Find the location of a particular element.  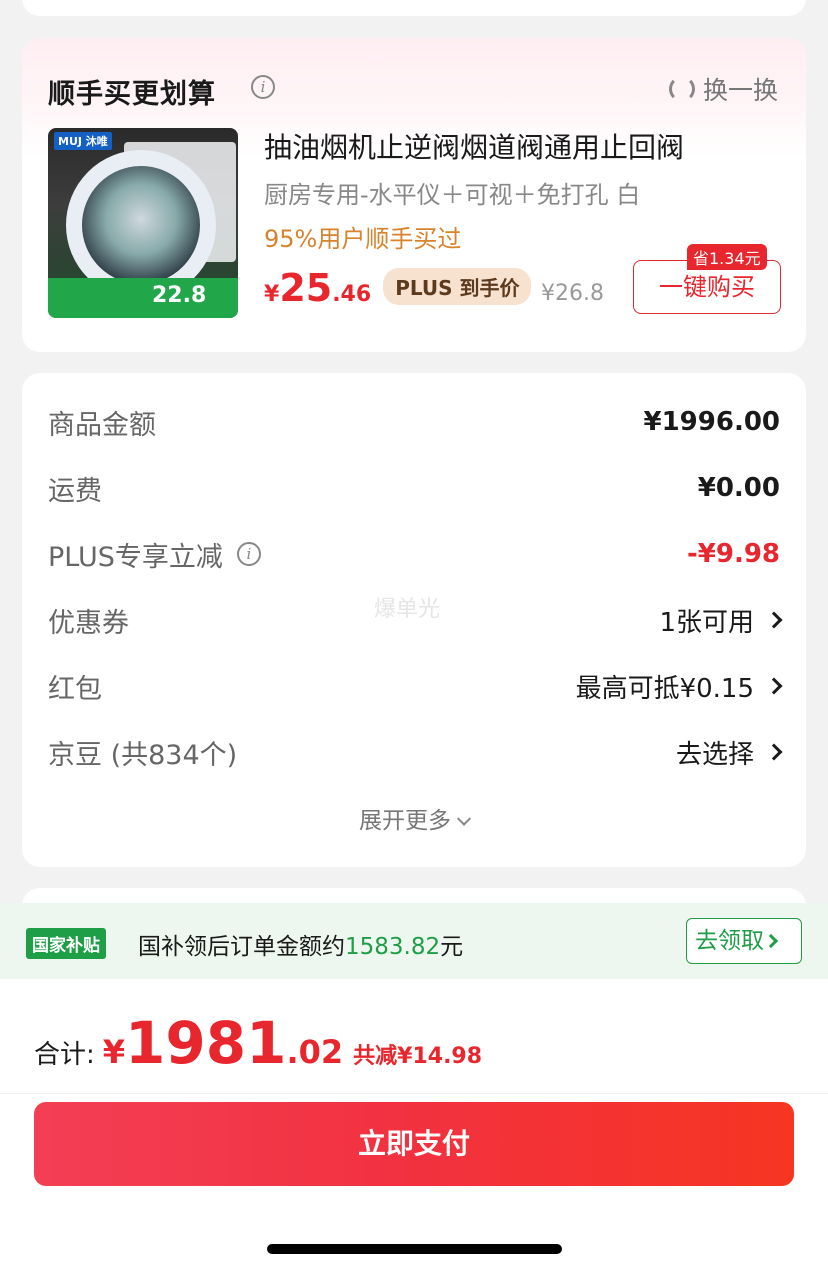

swap-button: 换一换 is located at coordinates (723, 89).